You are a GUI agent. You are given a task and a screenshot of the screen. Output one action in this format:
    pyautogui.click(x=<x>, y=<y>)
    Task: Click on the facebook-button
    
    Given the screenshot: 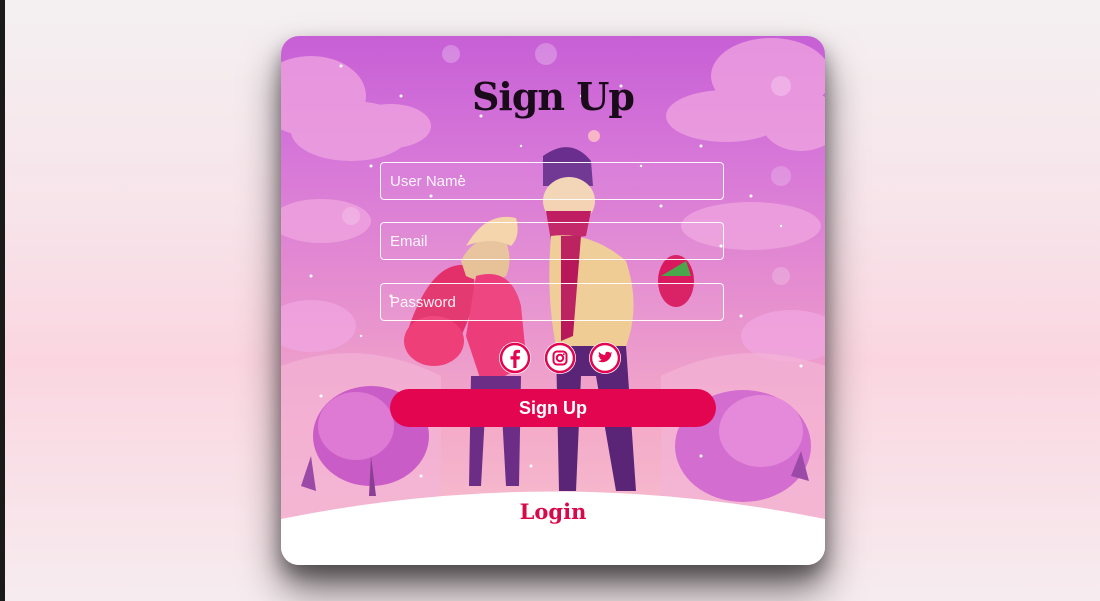 What is the action you would take?
    pyautogui.click(x=515, y=358)
    